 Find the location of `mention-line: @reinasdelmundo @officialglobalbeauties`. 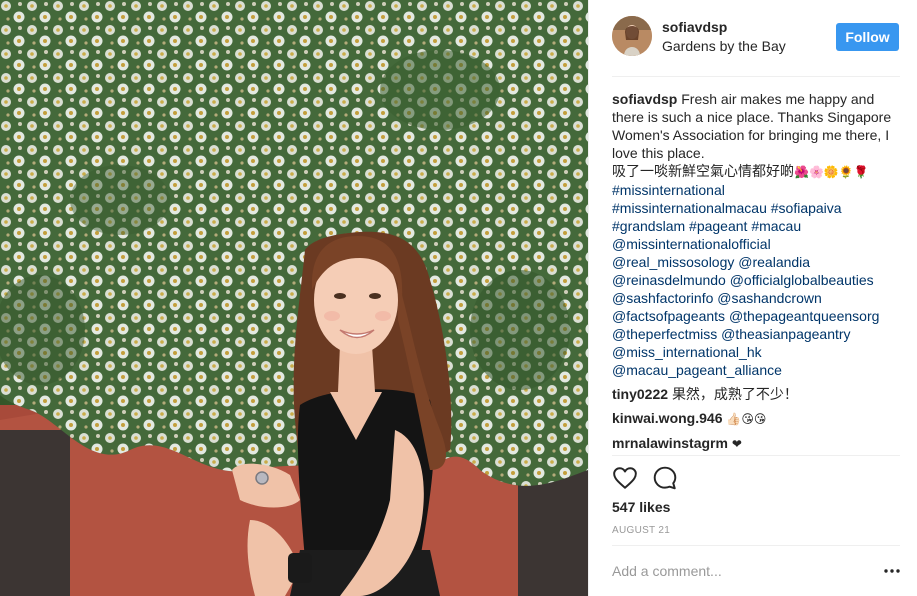

mention-line: @reinasdelmundo @officialglobalbeauties is located at coordinates (757, 280).